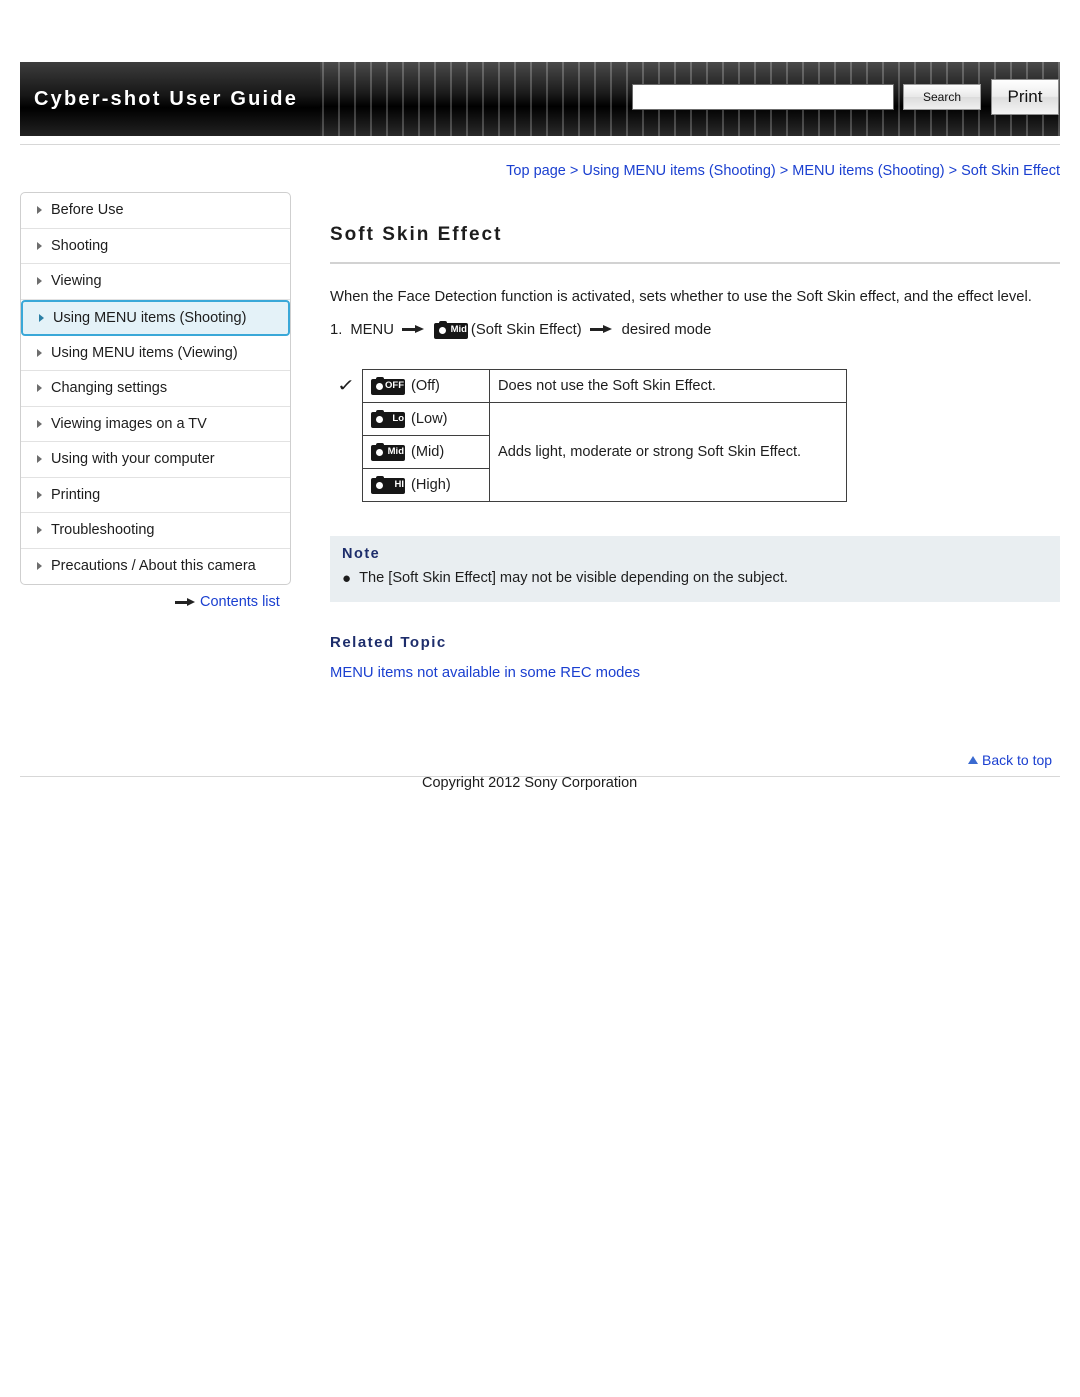  Describe the element at coordinates (336, 329) in the screenshot. I see `step-number: 1.` at that location.